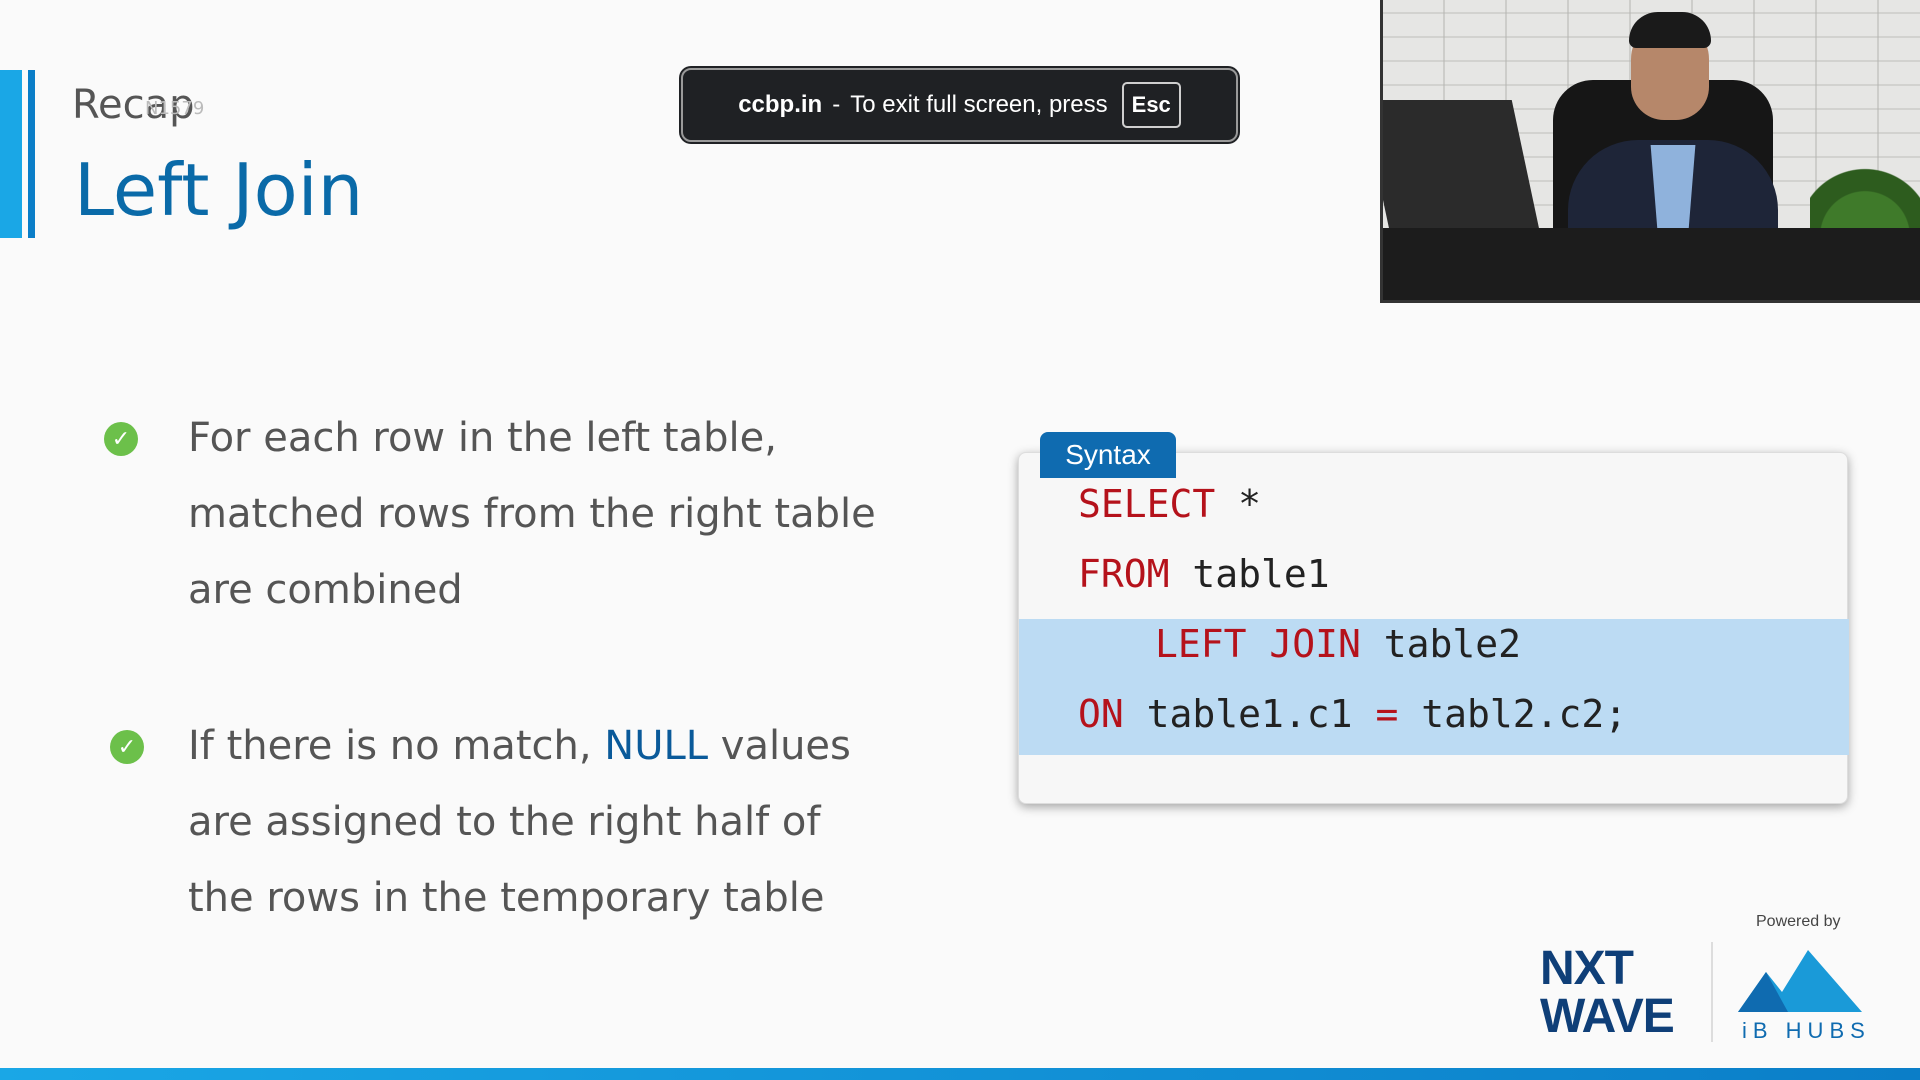  What do you see at coordinates (506, 898) in the screenshot?
I see `bullet-line: the rows in the temporary table` at bounding box center [506, 898].